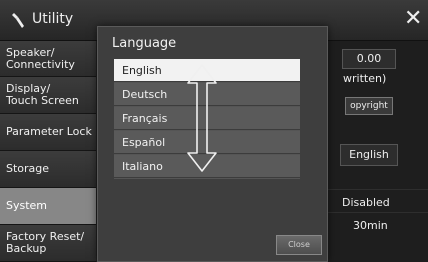 The image size is (428, 262). Describe the element at coordinates (18, 20) in the screenshot. I see `wrench-icon` at that location.